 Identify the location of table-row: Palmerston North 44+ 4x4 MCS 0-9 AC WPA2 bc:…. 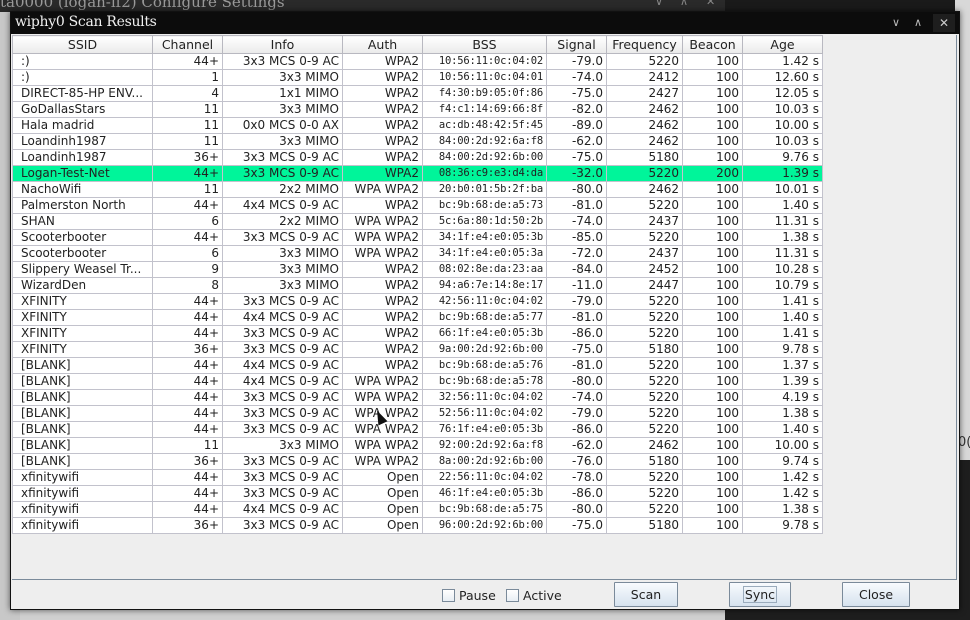
(417, 205).